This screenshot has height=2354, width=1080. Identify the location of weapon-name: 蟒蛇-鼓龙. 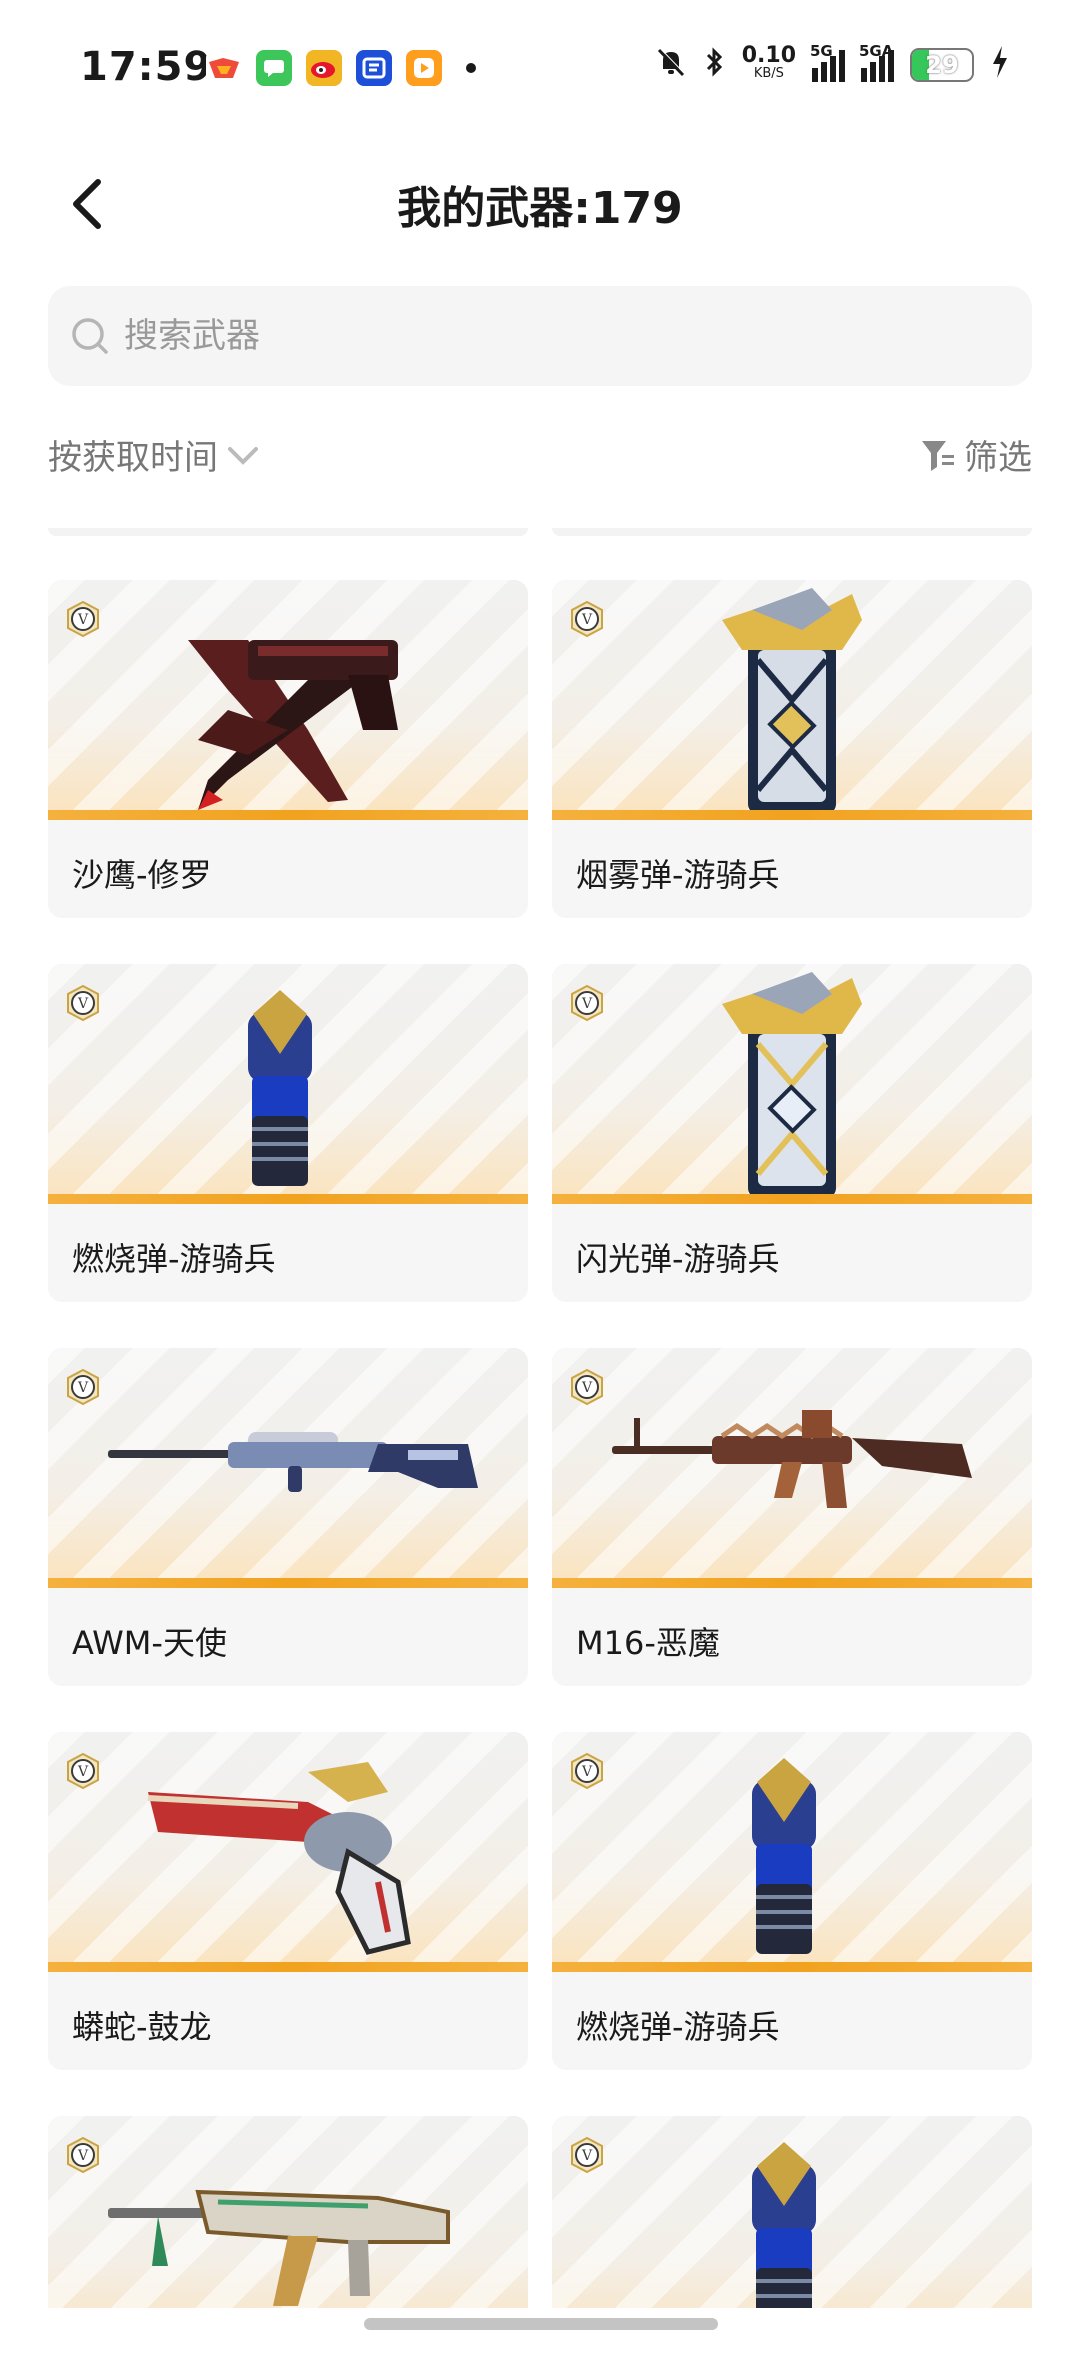
(142, 2027).